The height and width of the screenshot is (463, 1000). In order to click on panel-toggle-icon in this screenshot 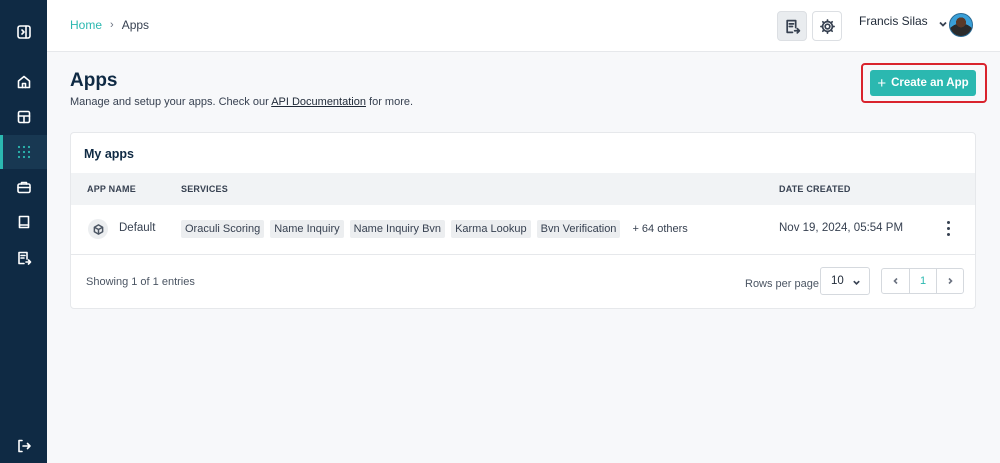, I will do `click(23, 32)`.